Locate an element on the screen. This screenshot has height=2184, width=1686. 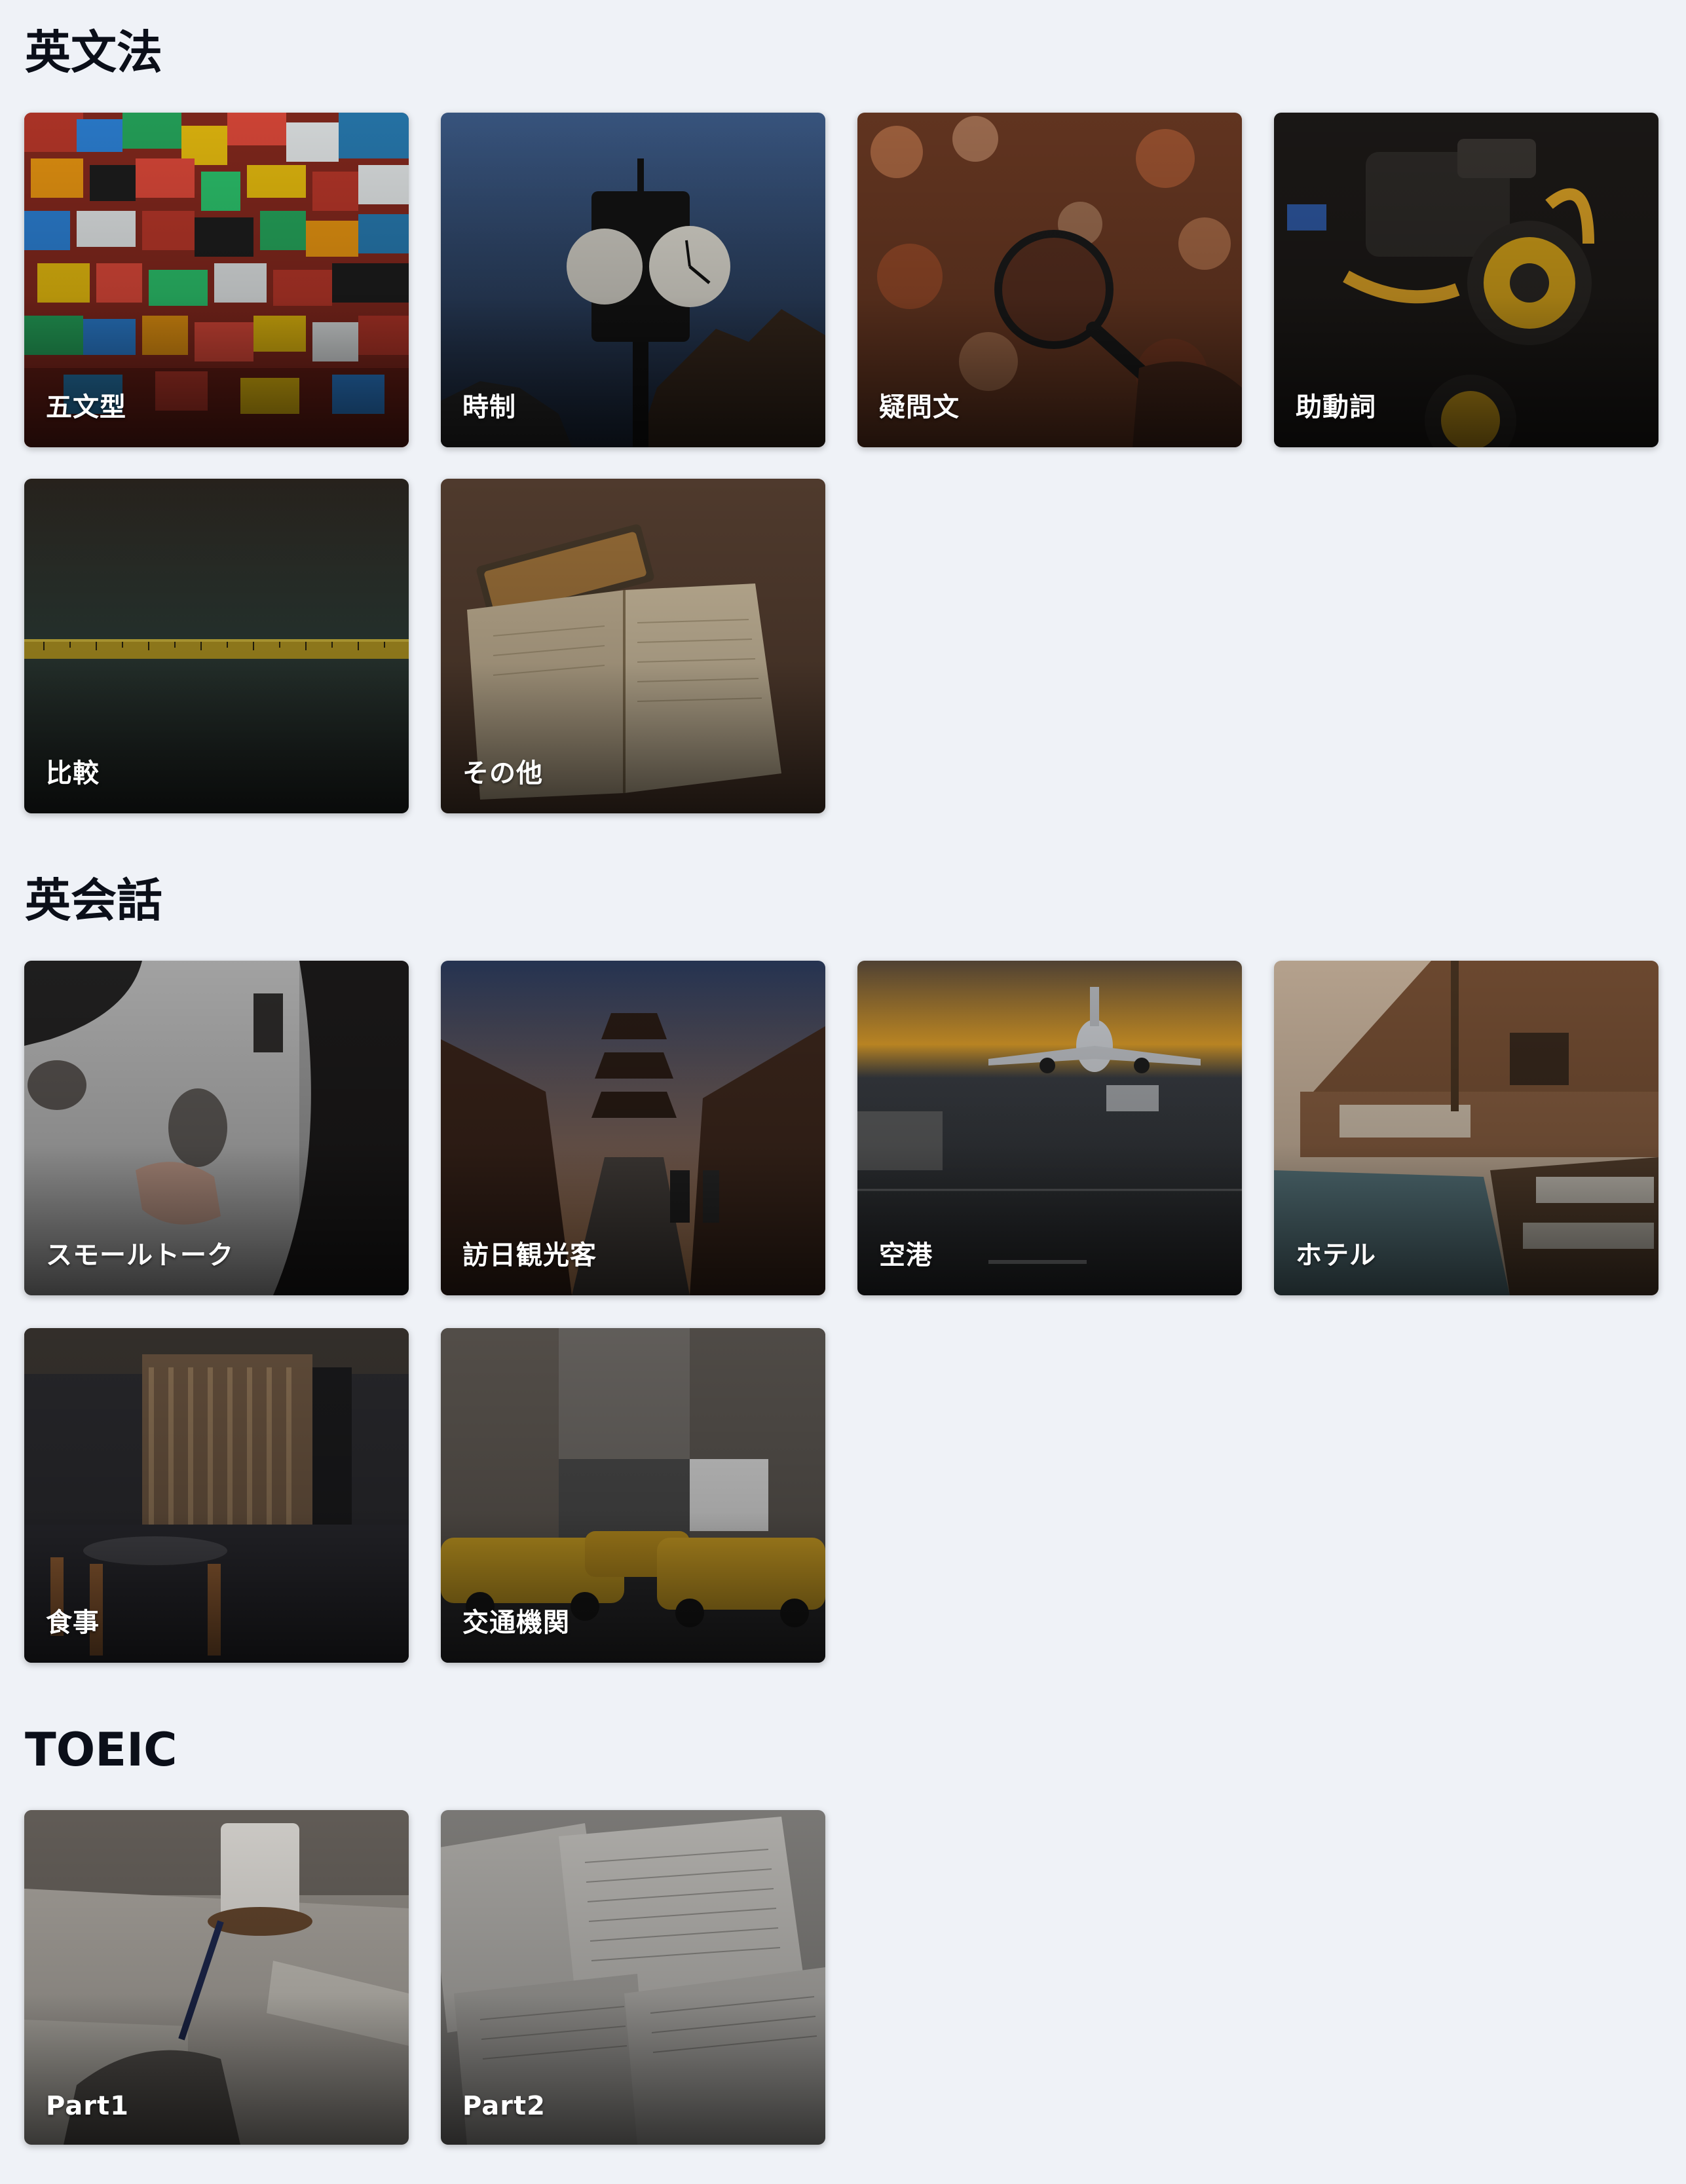
card-label: 食事 is located at coordinates (73, 1623).